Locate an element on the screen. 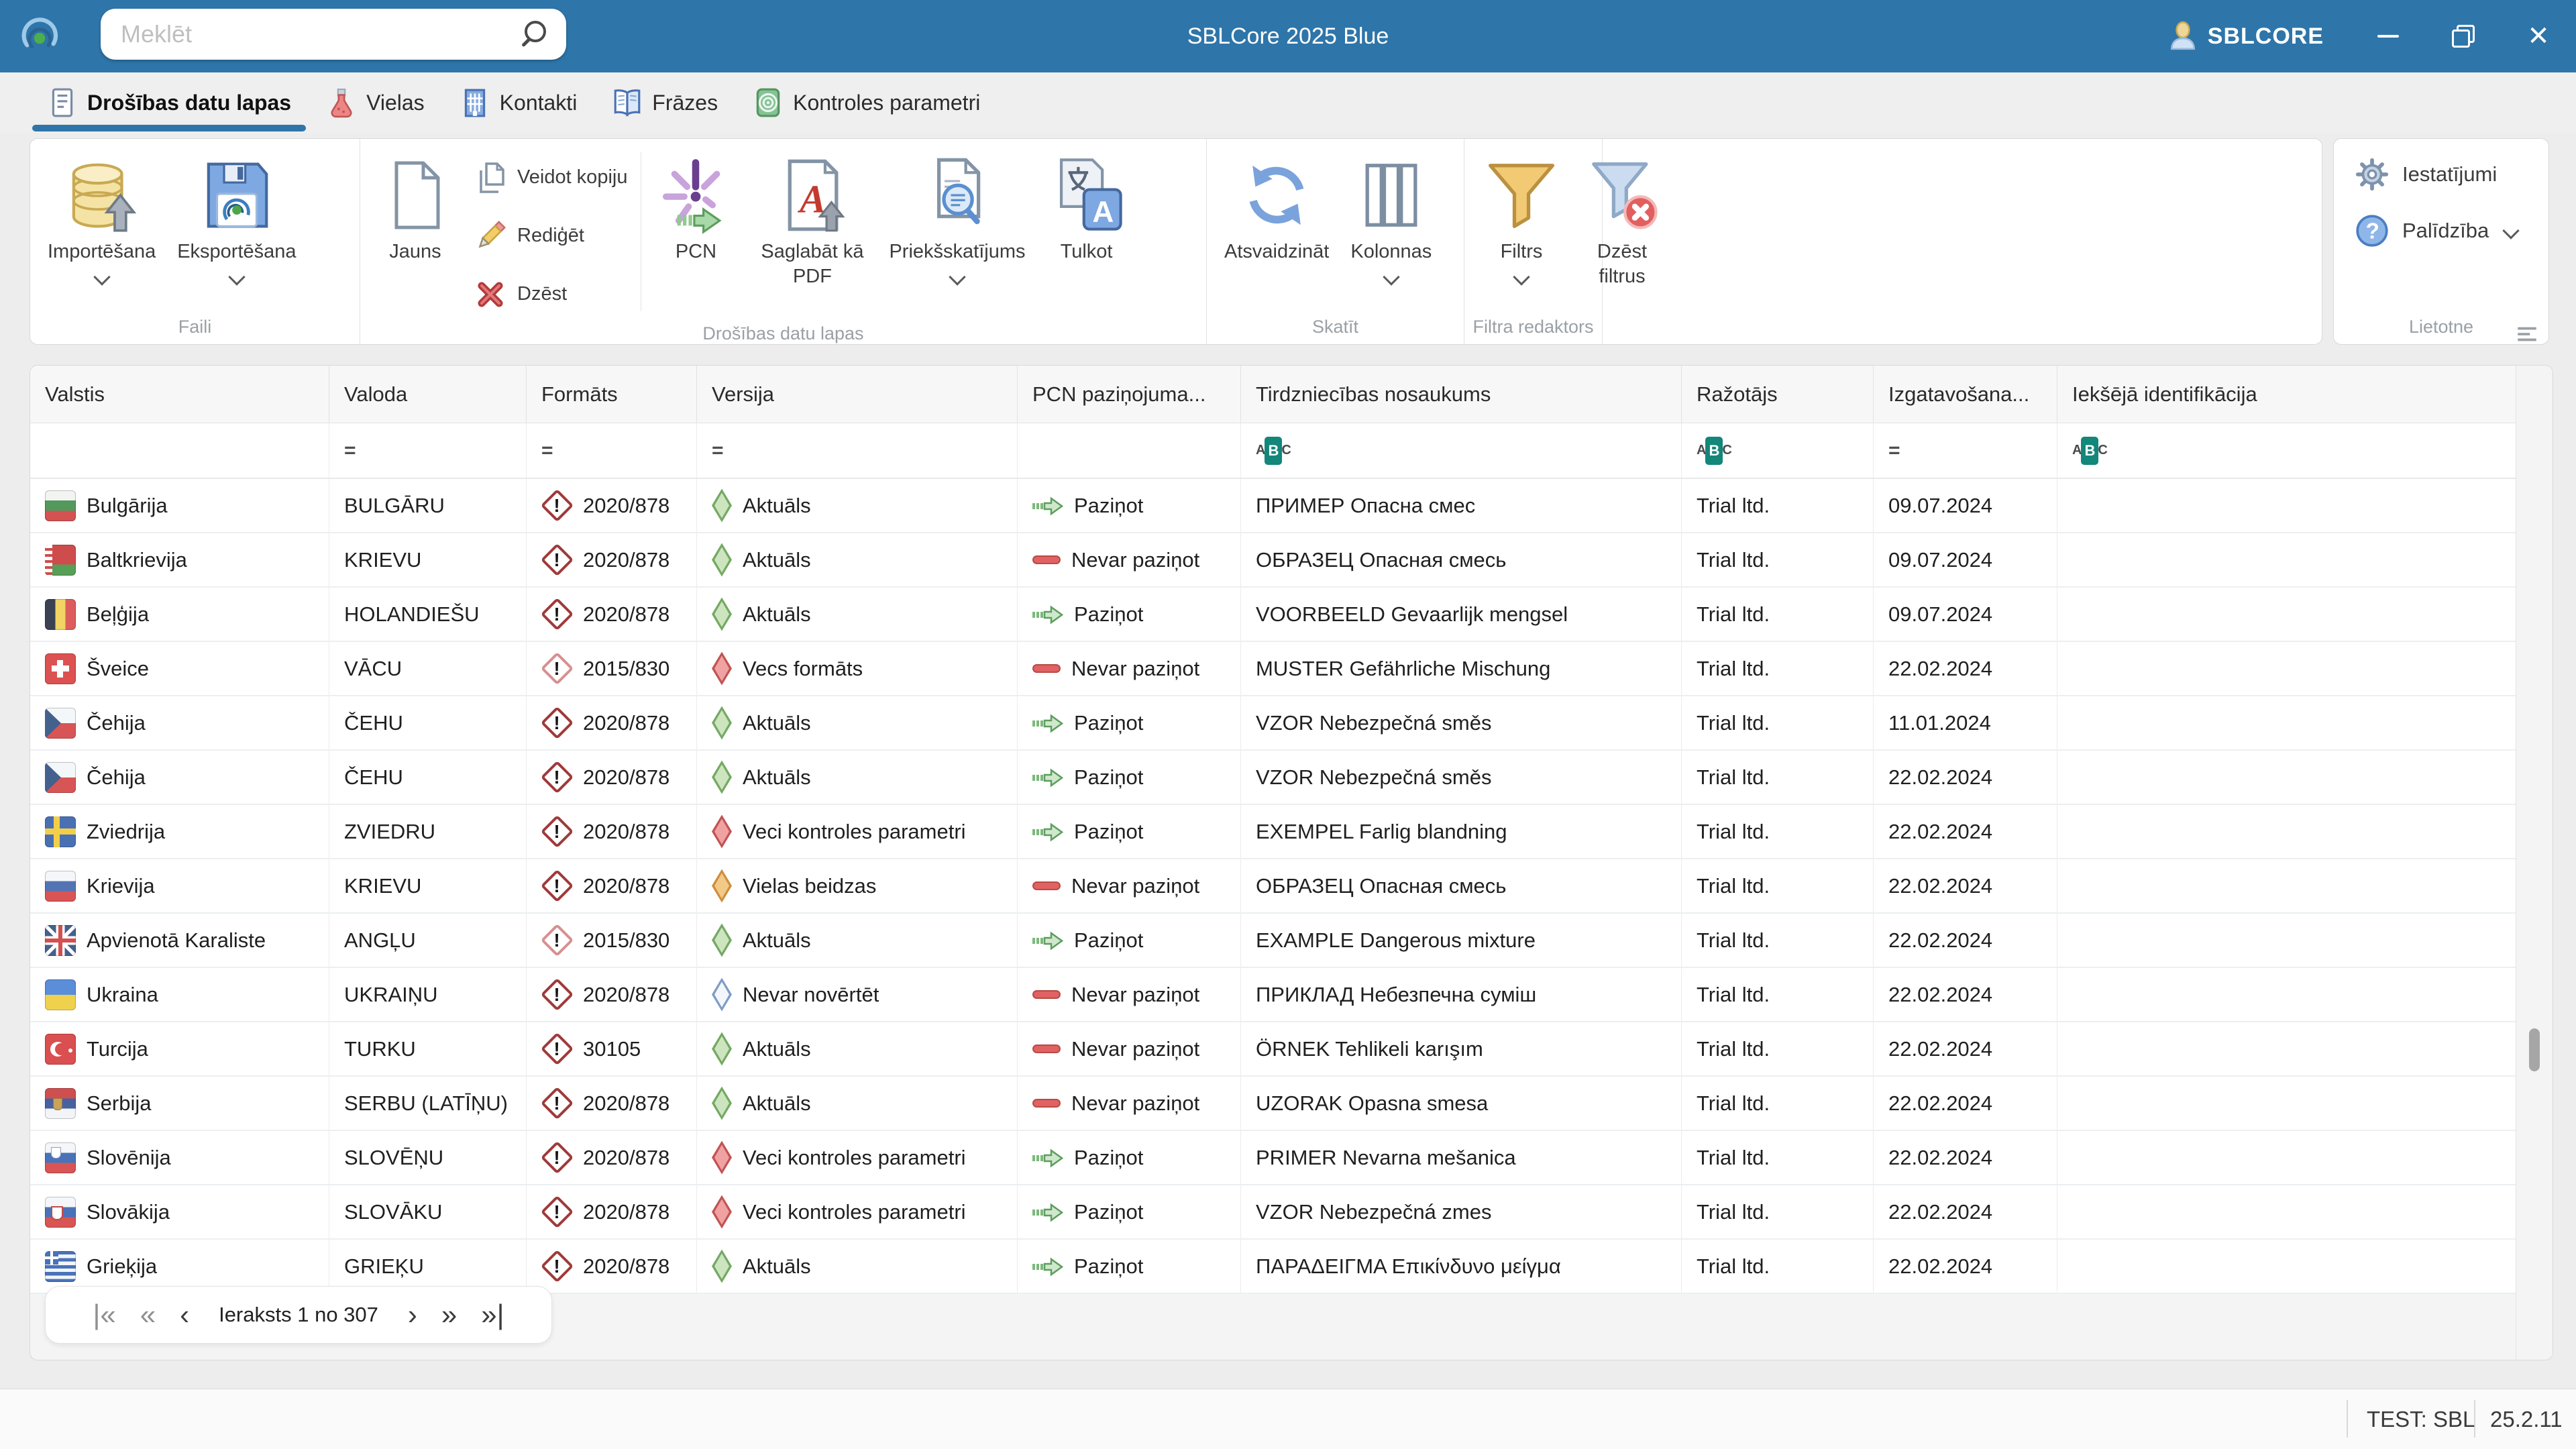 Image resolution: width=2576 pixels, height=1449 pixels. filter-cell-versija: = is located at coordinates (857, 450).